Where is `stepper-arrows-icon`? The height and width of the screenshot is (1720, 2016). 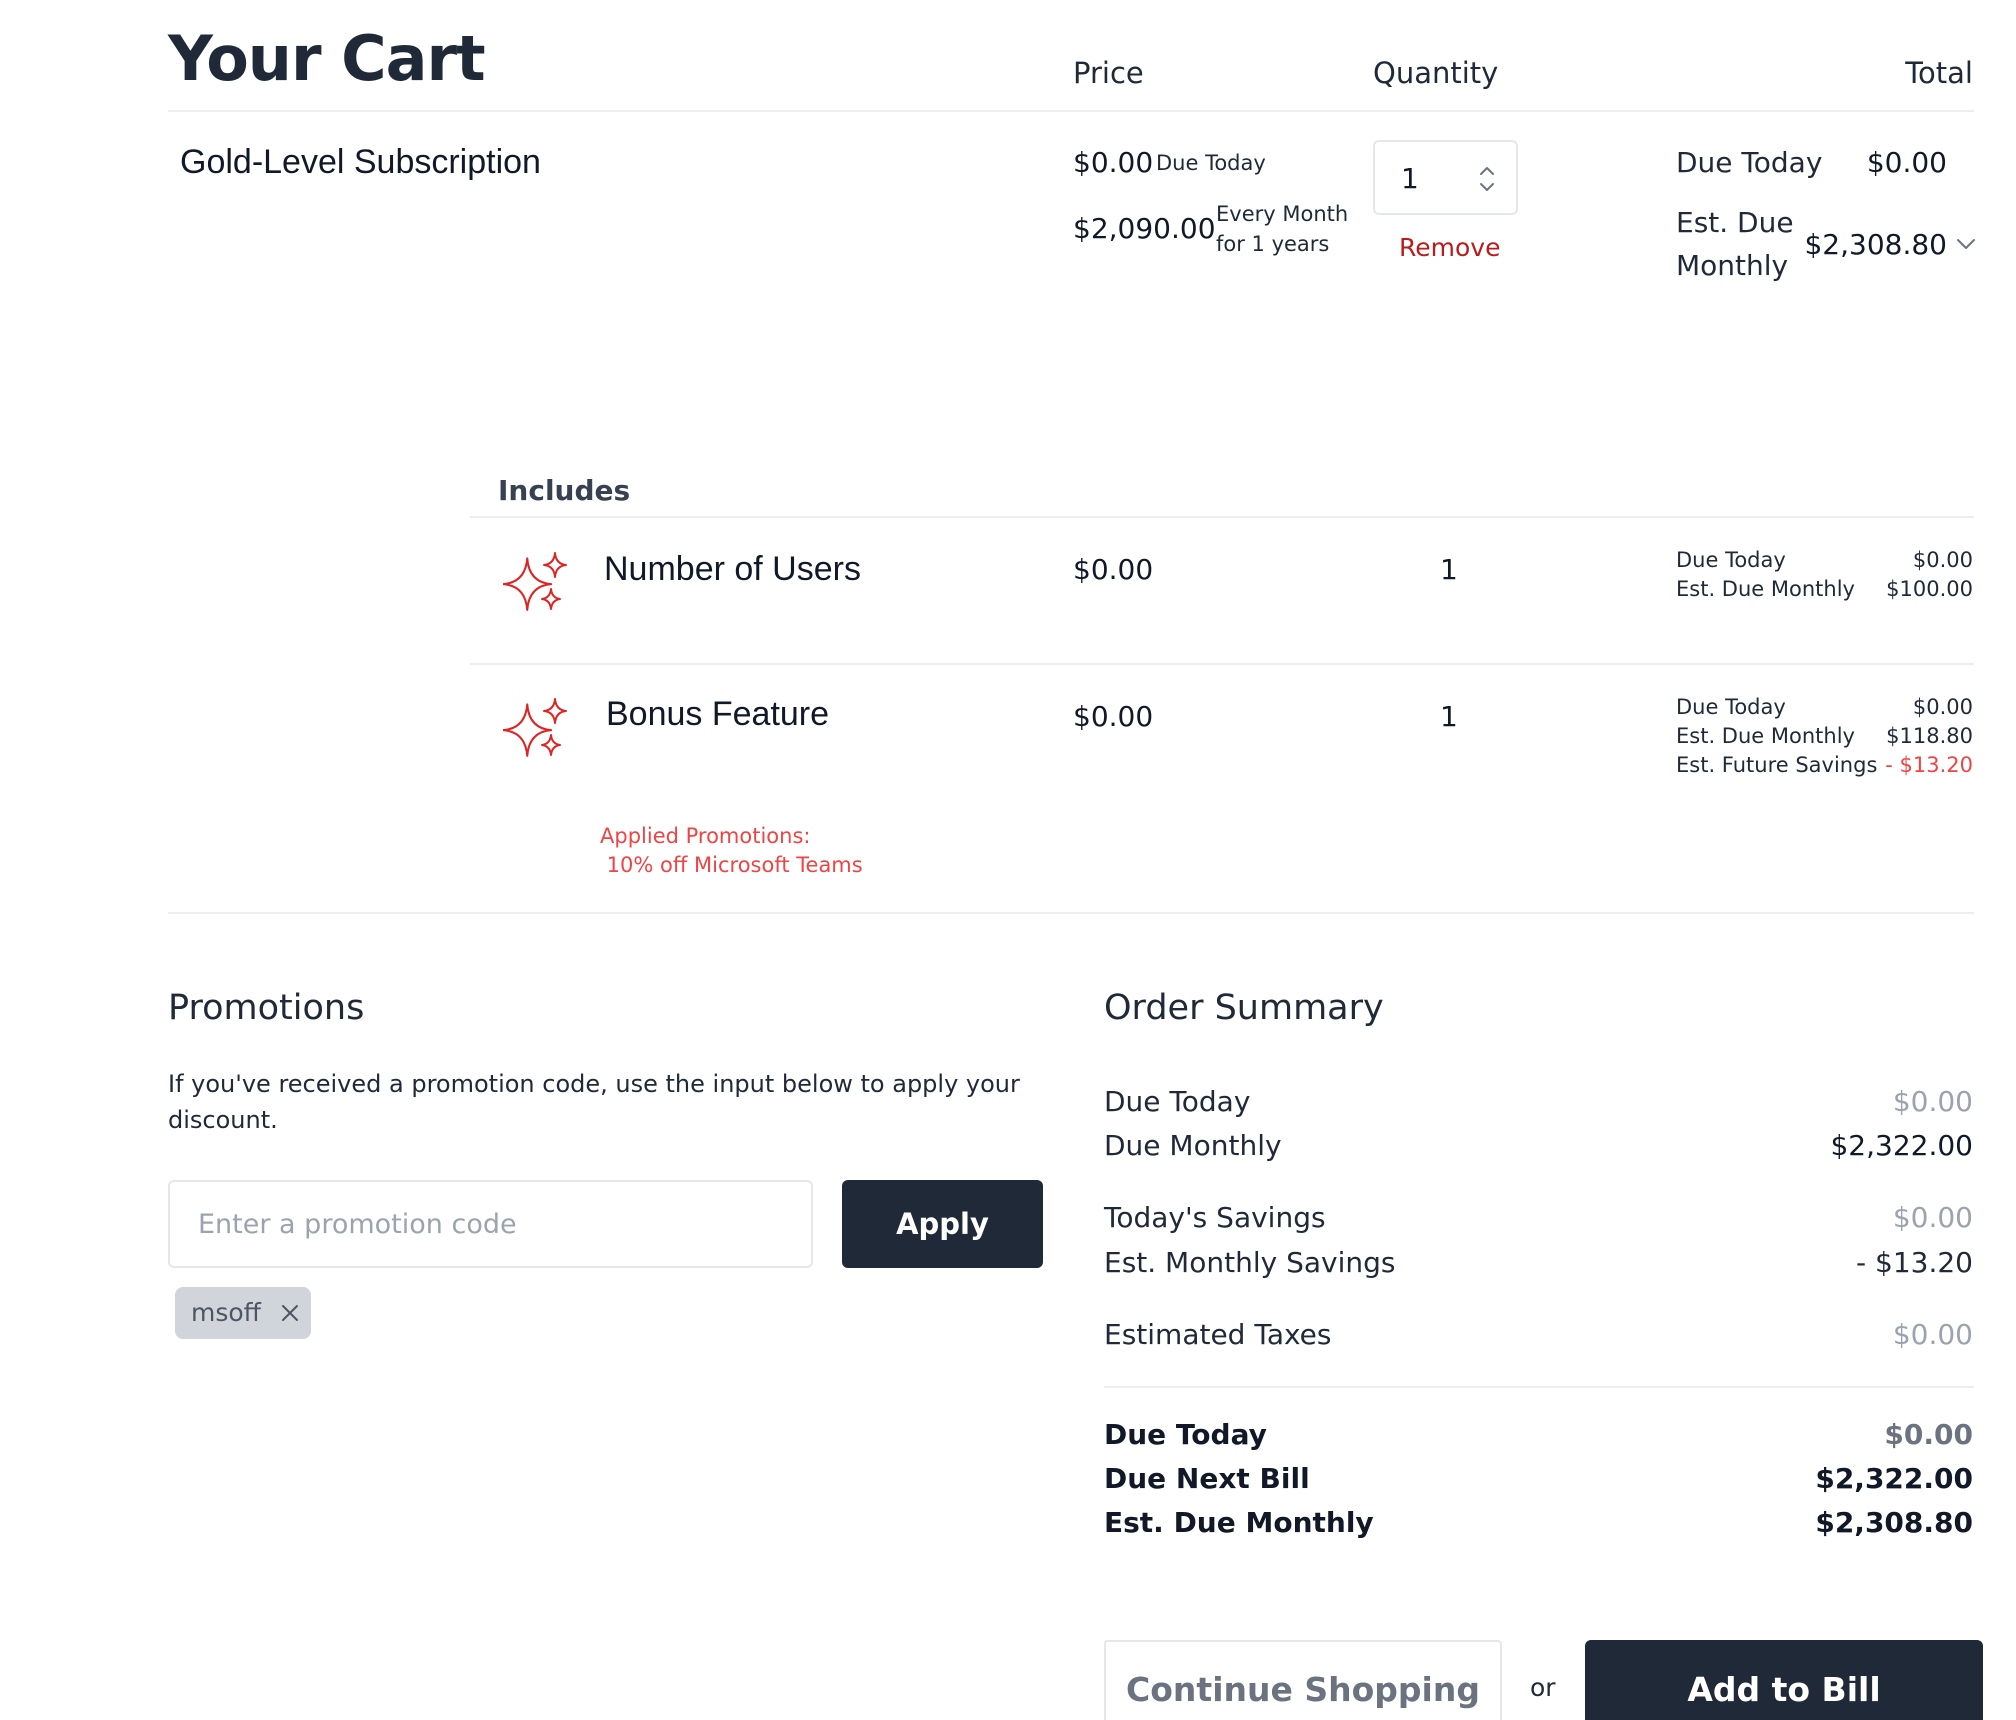
stepper-arrows-icon is located at coordinates (1487, 179).